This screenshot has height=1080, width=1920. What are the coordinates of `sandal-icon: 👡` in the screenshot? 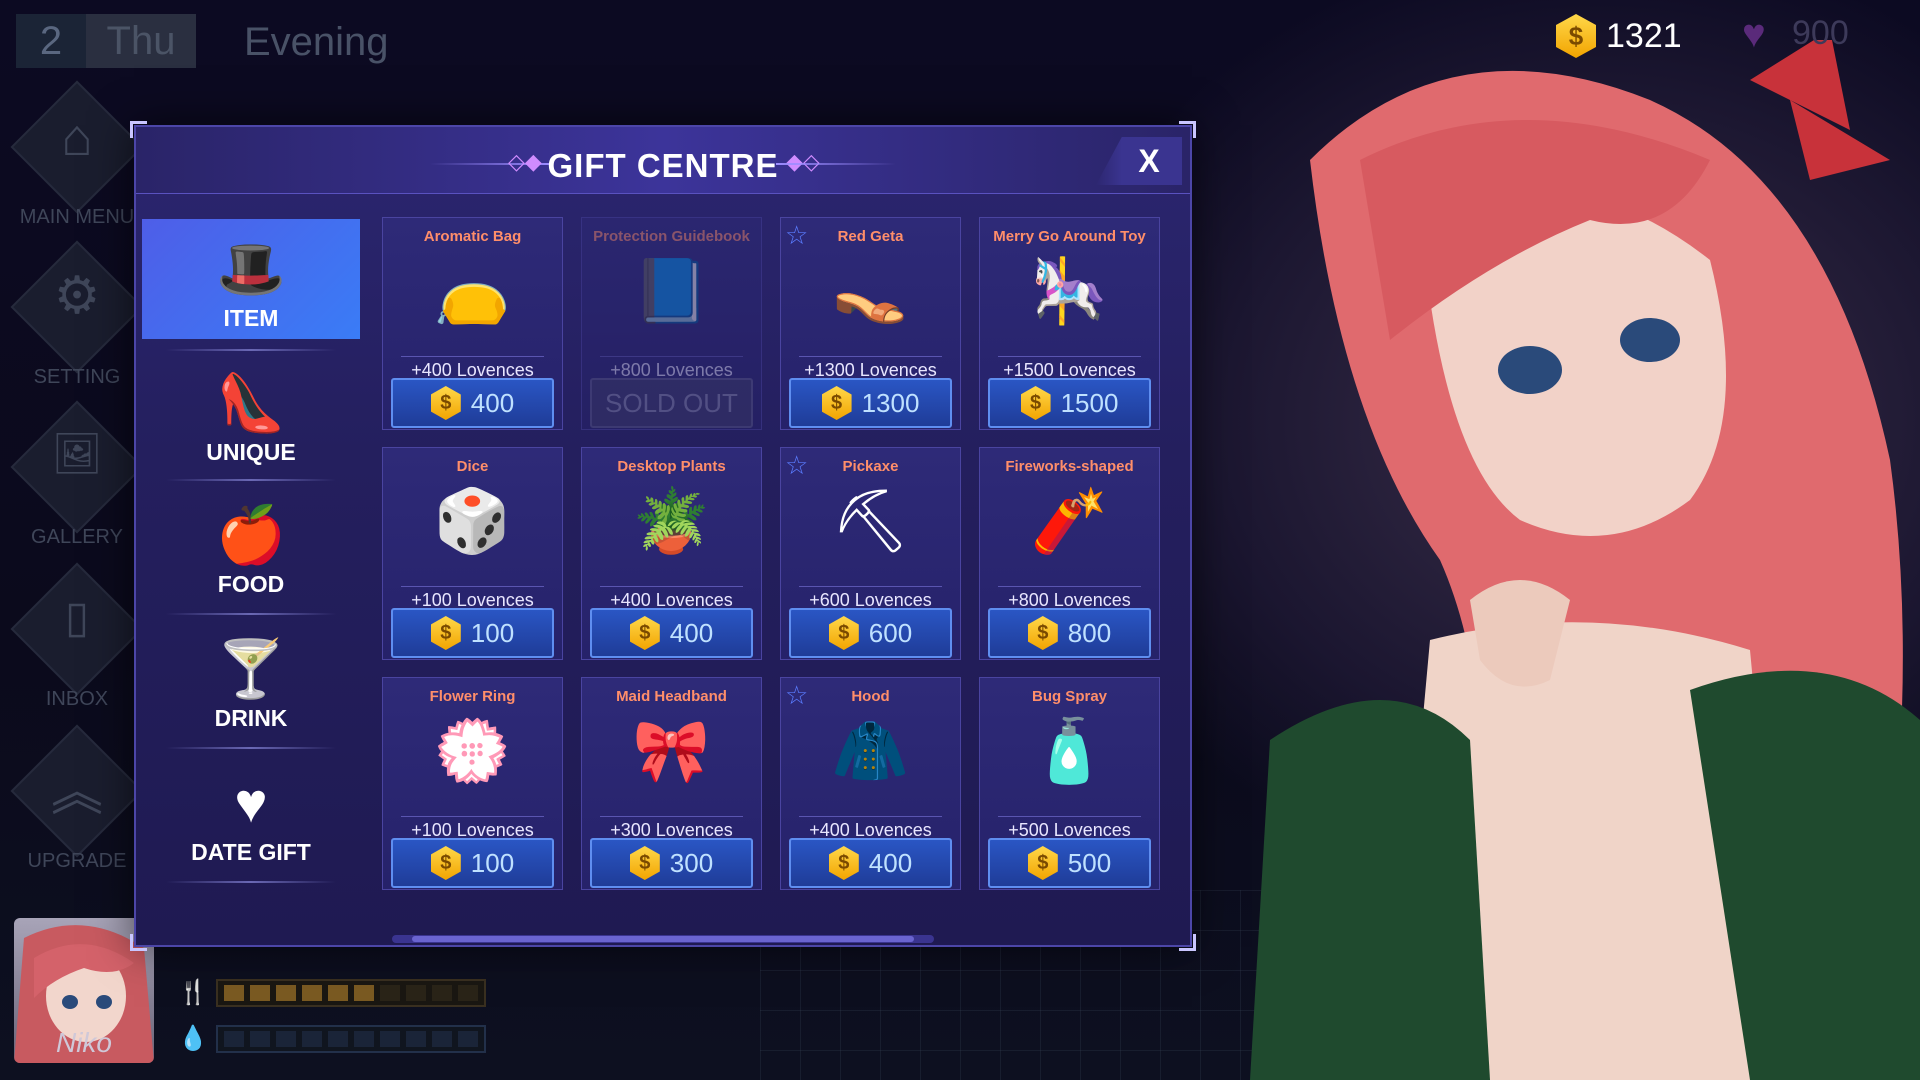 It's located at (870, 291).